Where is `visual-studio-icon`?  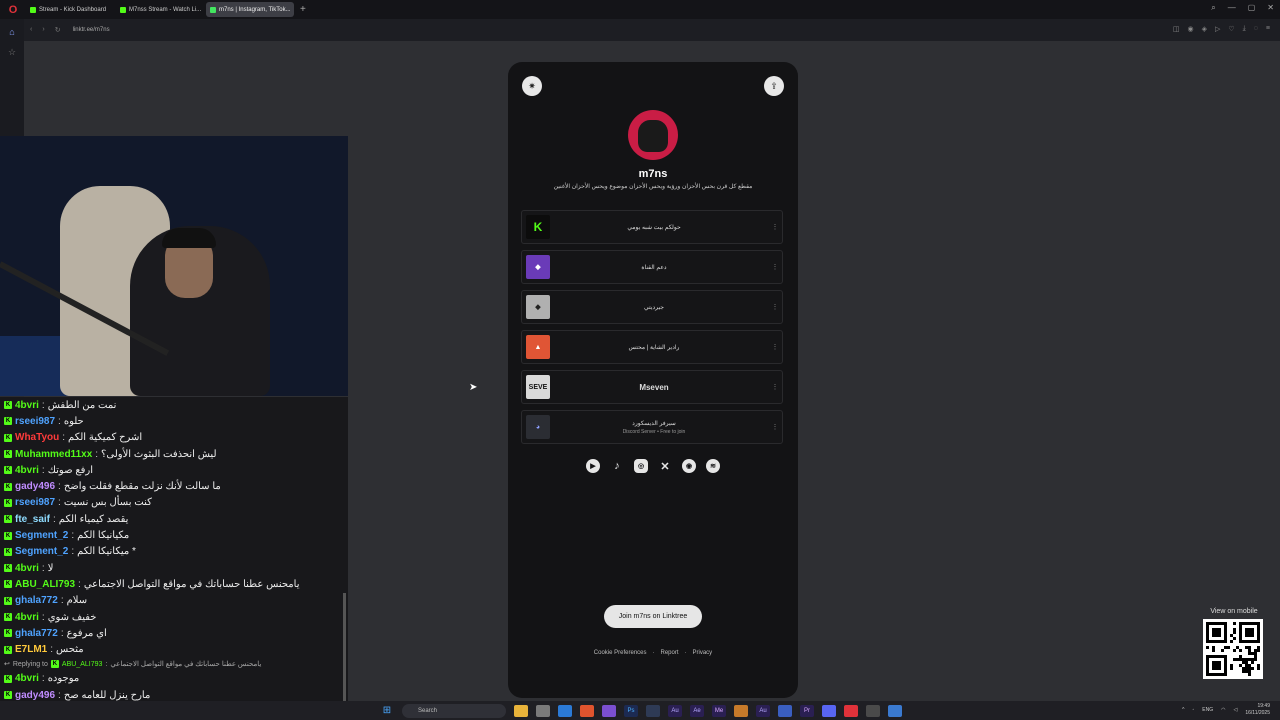 visual-studio-icon is located at coordinates (609, 710).